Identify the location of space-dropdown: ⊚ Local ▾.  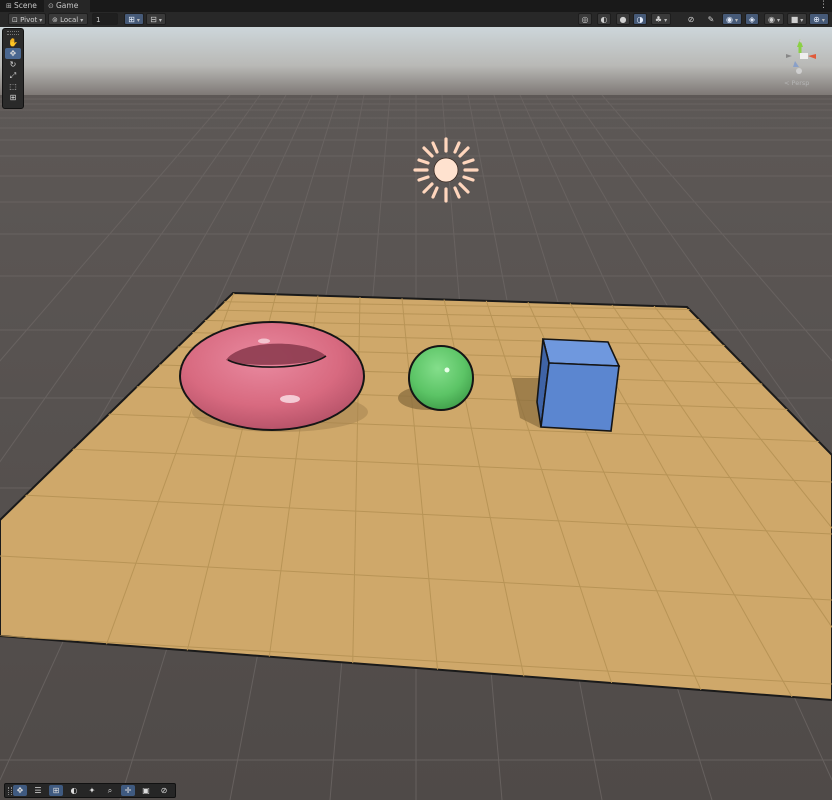
(68, 19).